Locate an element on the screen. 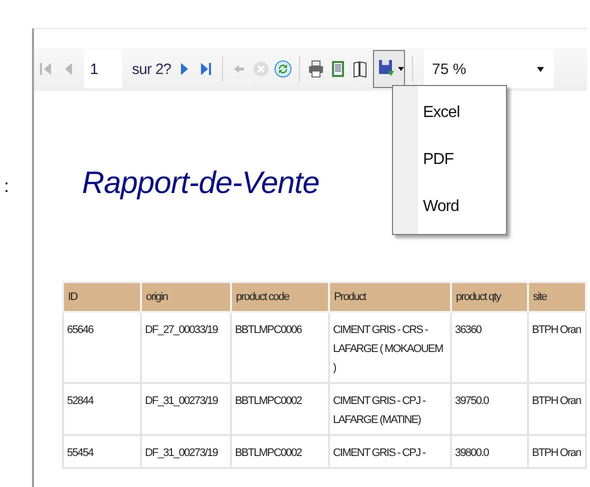 This screenshot has width=590, height=487. table-cell: CIMENT GRIS - CRS - LAFARGE ( MOKAOUEM ) is located at coordinates (390, 347).